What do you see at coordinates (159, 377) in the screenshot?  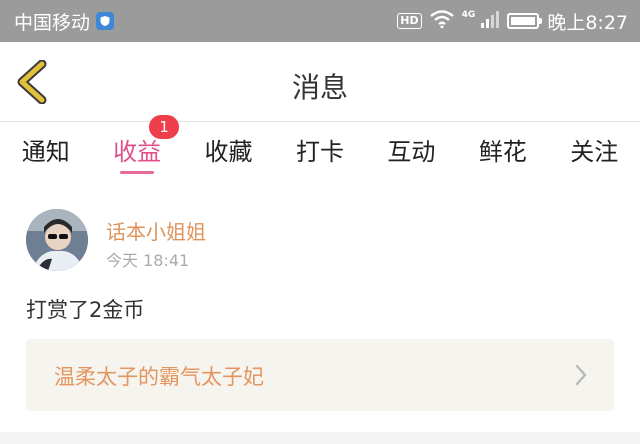 I see `book-title: 温柔太子的霸气太子妃` at bounding box center [159, 377].